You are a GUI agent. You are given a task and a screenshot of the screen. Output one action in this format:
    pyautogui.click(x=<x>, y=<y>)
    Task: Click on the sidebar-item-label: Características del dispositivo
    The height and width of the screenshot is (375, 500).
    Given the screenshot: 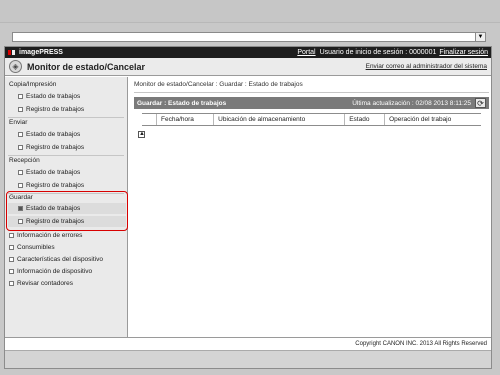 What is the action you would take?
    pyautogui.click(x=60, y=259)
    